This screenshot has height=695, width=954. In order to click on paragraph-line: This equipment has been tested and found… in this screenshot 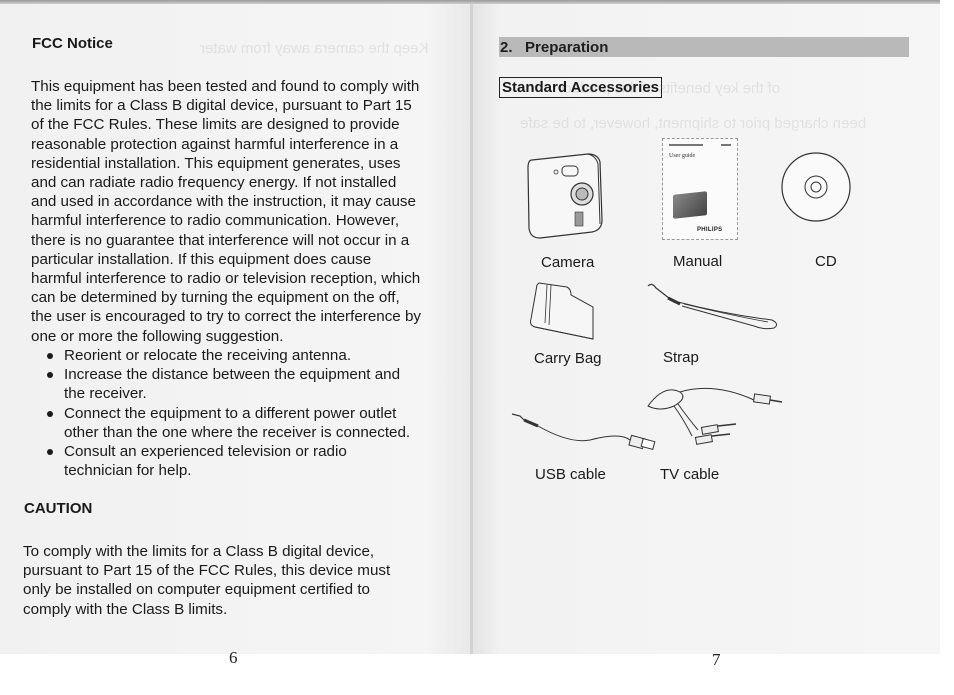, I will do `click(225, 86)`.